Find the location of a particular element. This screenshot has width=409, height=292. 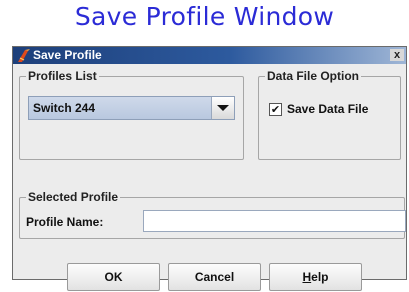

save-data-file-checkbox: ✔ is located at coordinates (275, 109).